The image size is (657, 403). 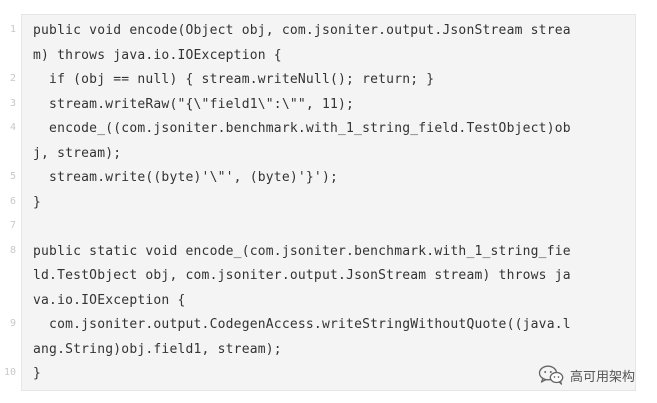 What do you see at coordinates (37, 202) in the screenshot?
I see `code-line: }` at bounding box center [37, 202].